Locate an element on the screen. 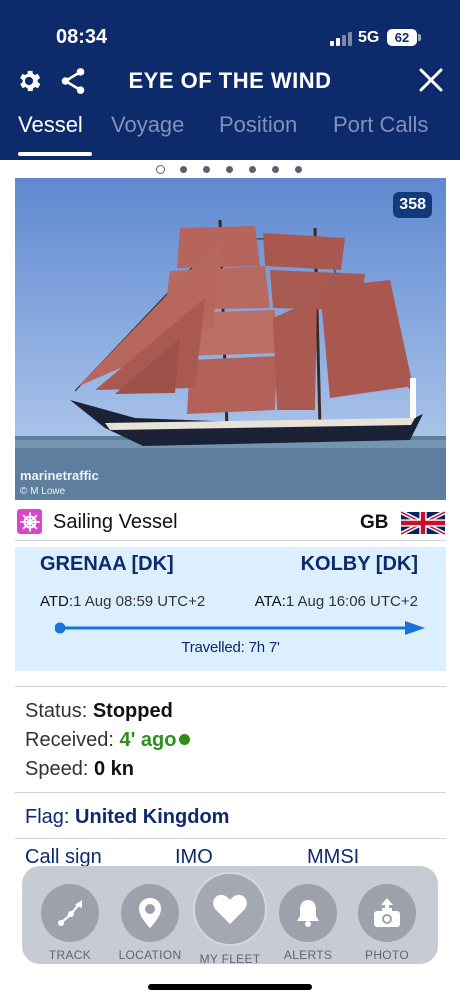  tab-port-calls: Port Calls is located at coordinates (380, 125).